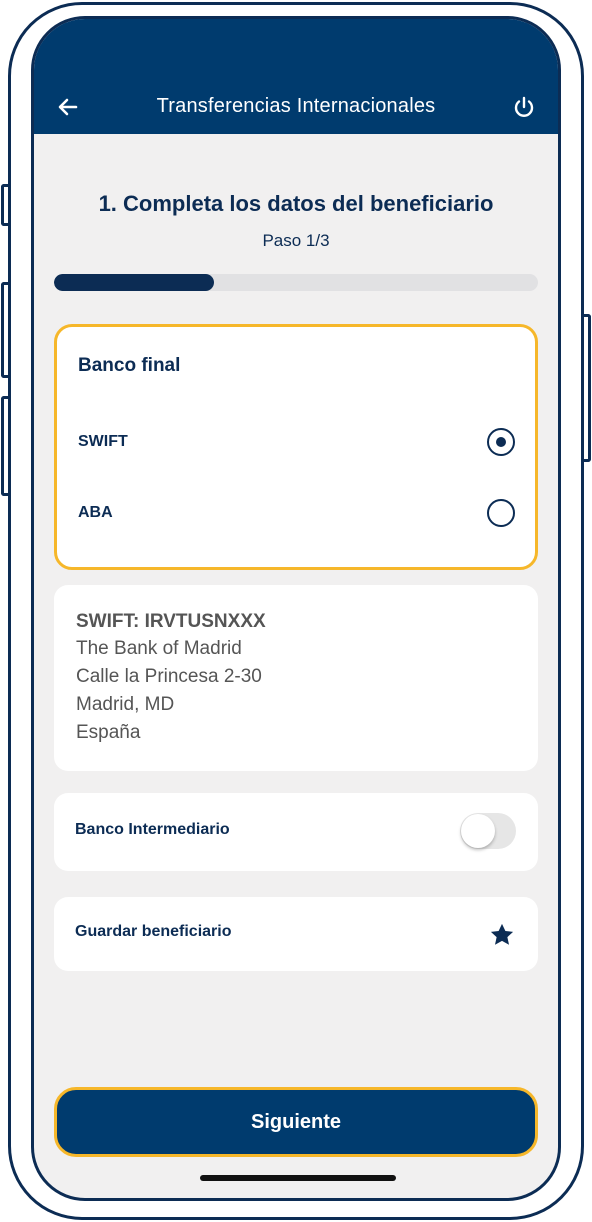 The height and width of the screenshot is (1222, 592). I want to click on final-bank-title: Banco final, so click(129, 365).